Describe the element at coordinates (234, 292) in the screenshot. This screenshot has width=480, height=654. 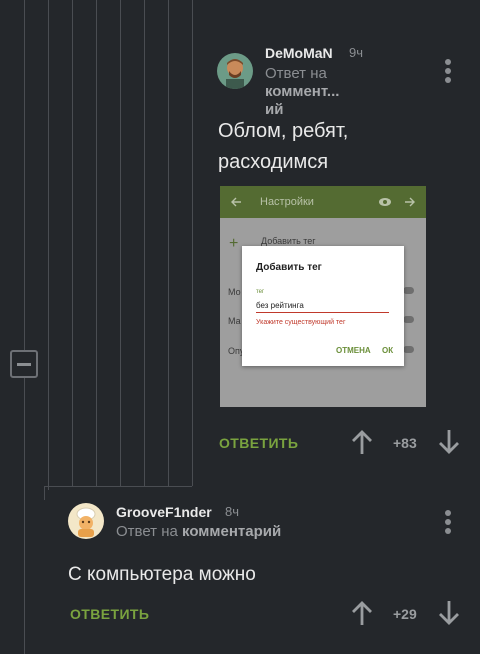
I see `embedded-row: Мо` at that location.